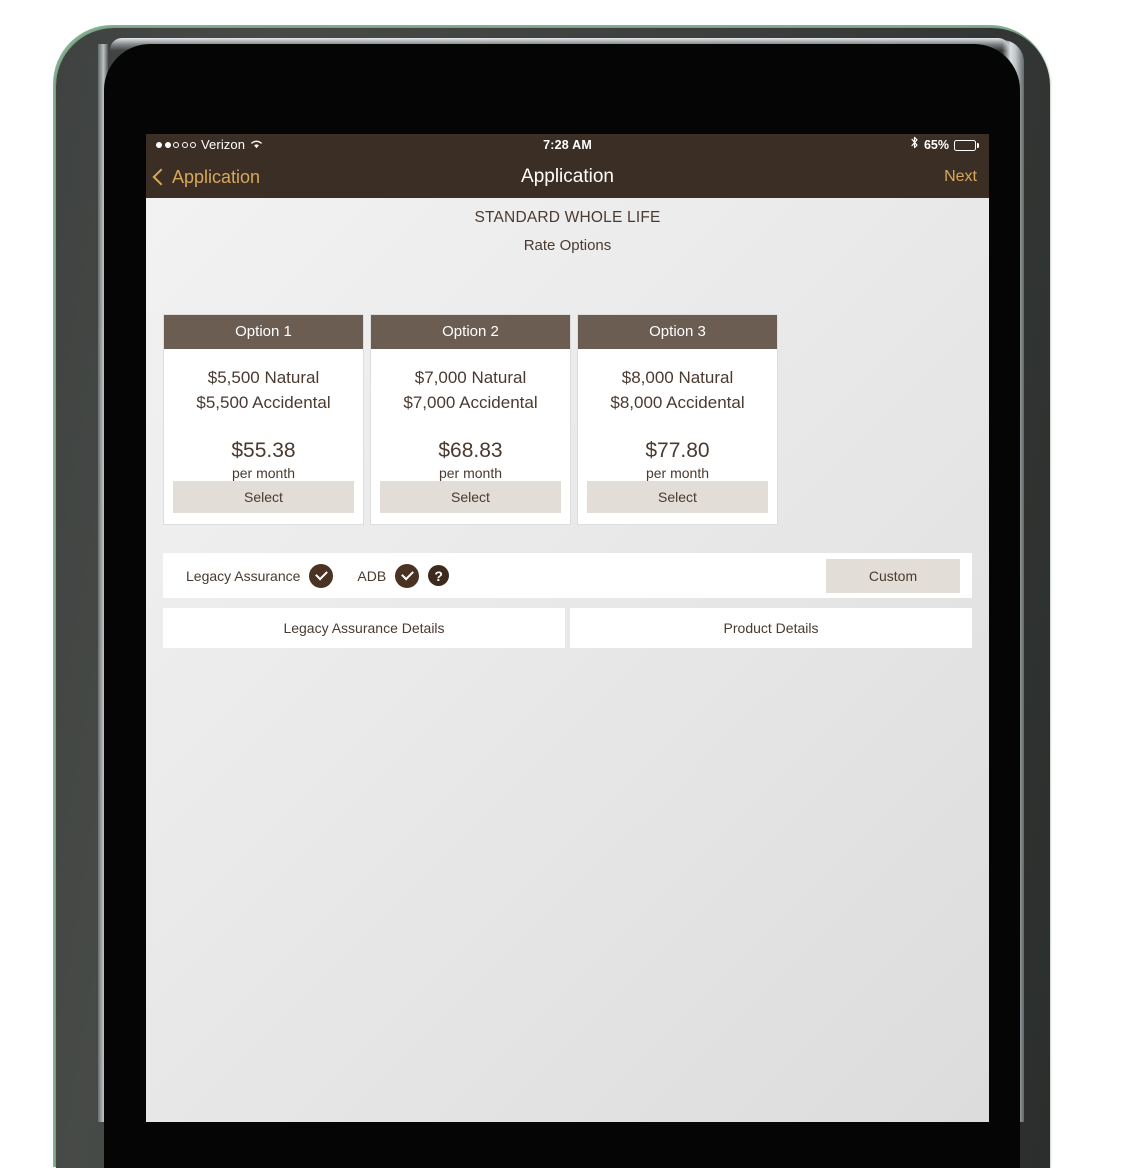 Image resolution: width=1122 pixels, height=1168 pixels. I want to click on coverage-natural: $5,500 Natural, so click(263, 377).